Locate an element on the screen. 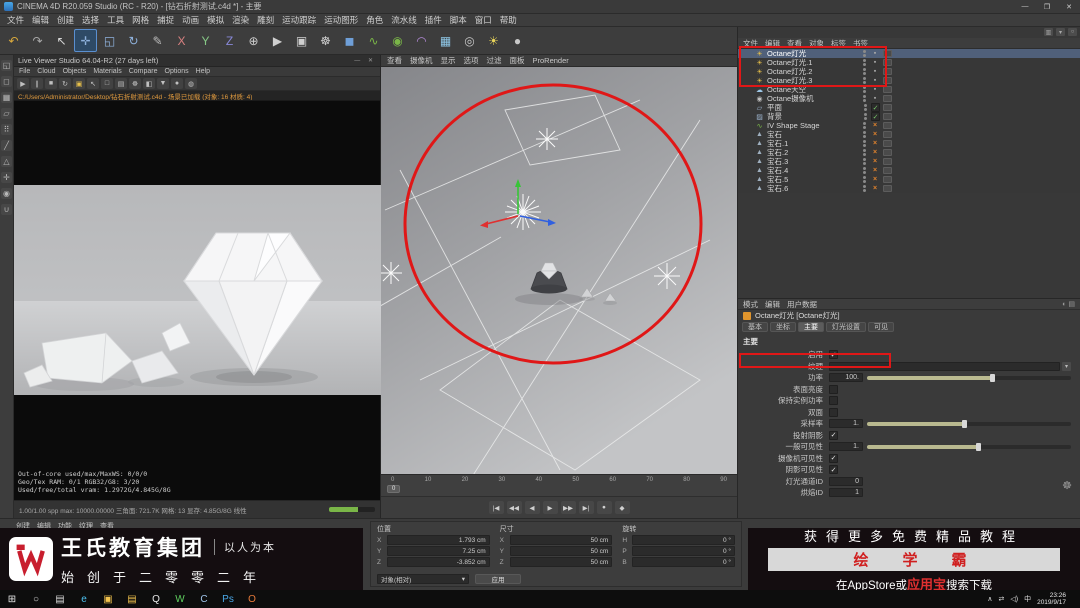 The width and height of the screenshot is (1080, 608). layout-icon: ▥ is located at coordinates (1048, 32).